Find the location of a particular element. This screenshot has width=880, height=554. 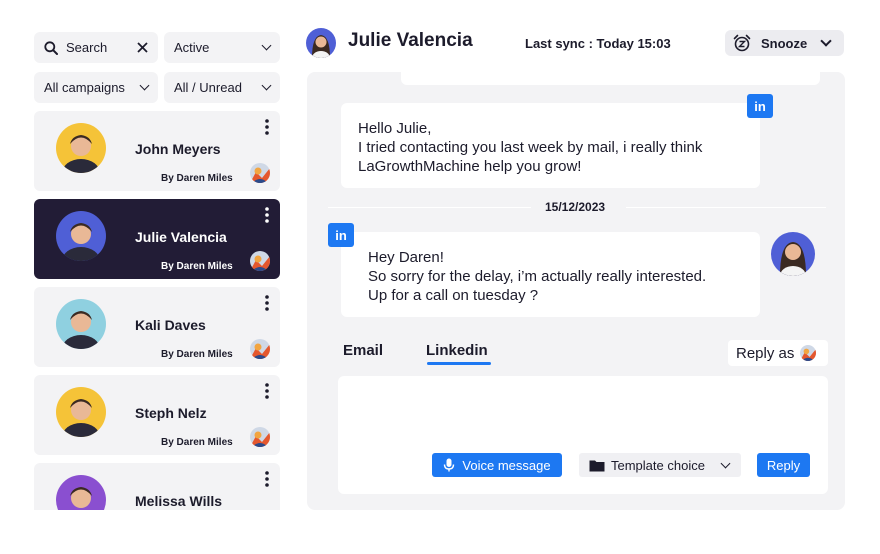

campaigns-select-value: All campaigns is located at coordinates (84, 87).